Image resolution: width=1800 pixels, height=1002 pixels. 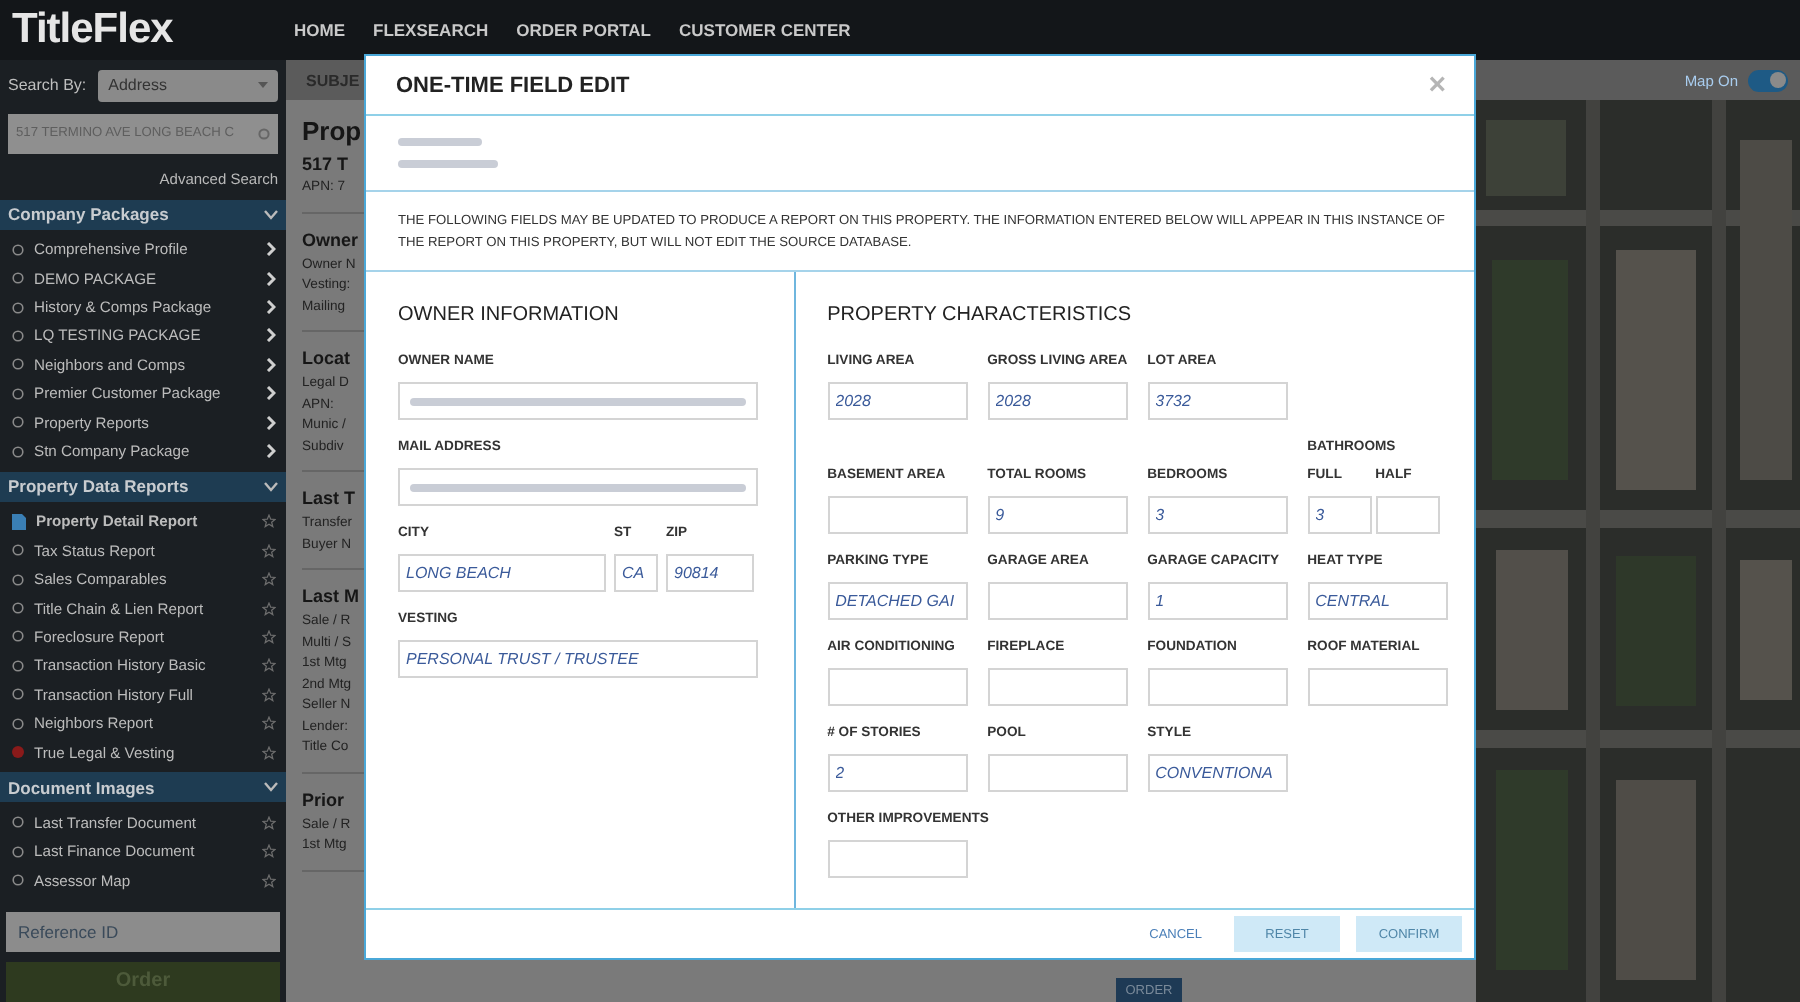 What do you see at coordinates (326, 358) in the screenshot?
I see `report-heading: Locat` at bounding box center [326, 358].